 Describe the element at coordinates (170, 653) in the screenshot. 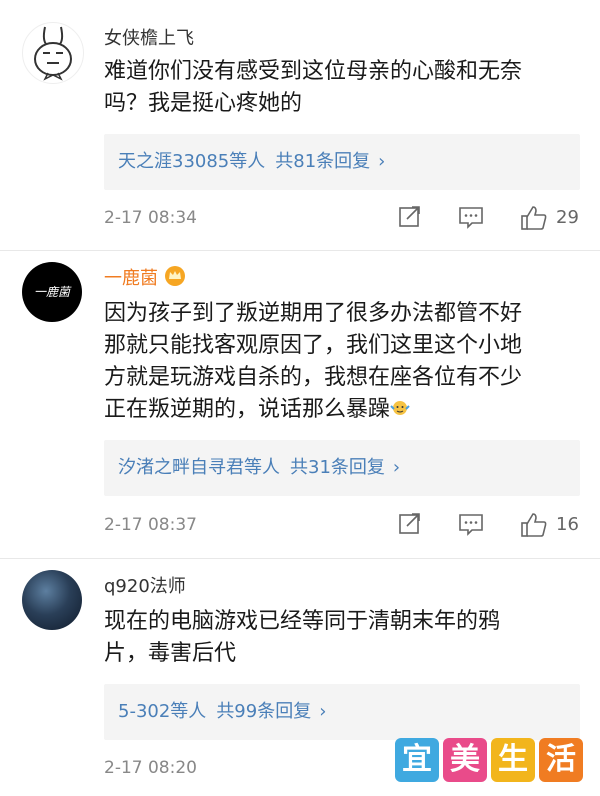

I see `comment-text-line: 片，毒害后代` at that location.